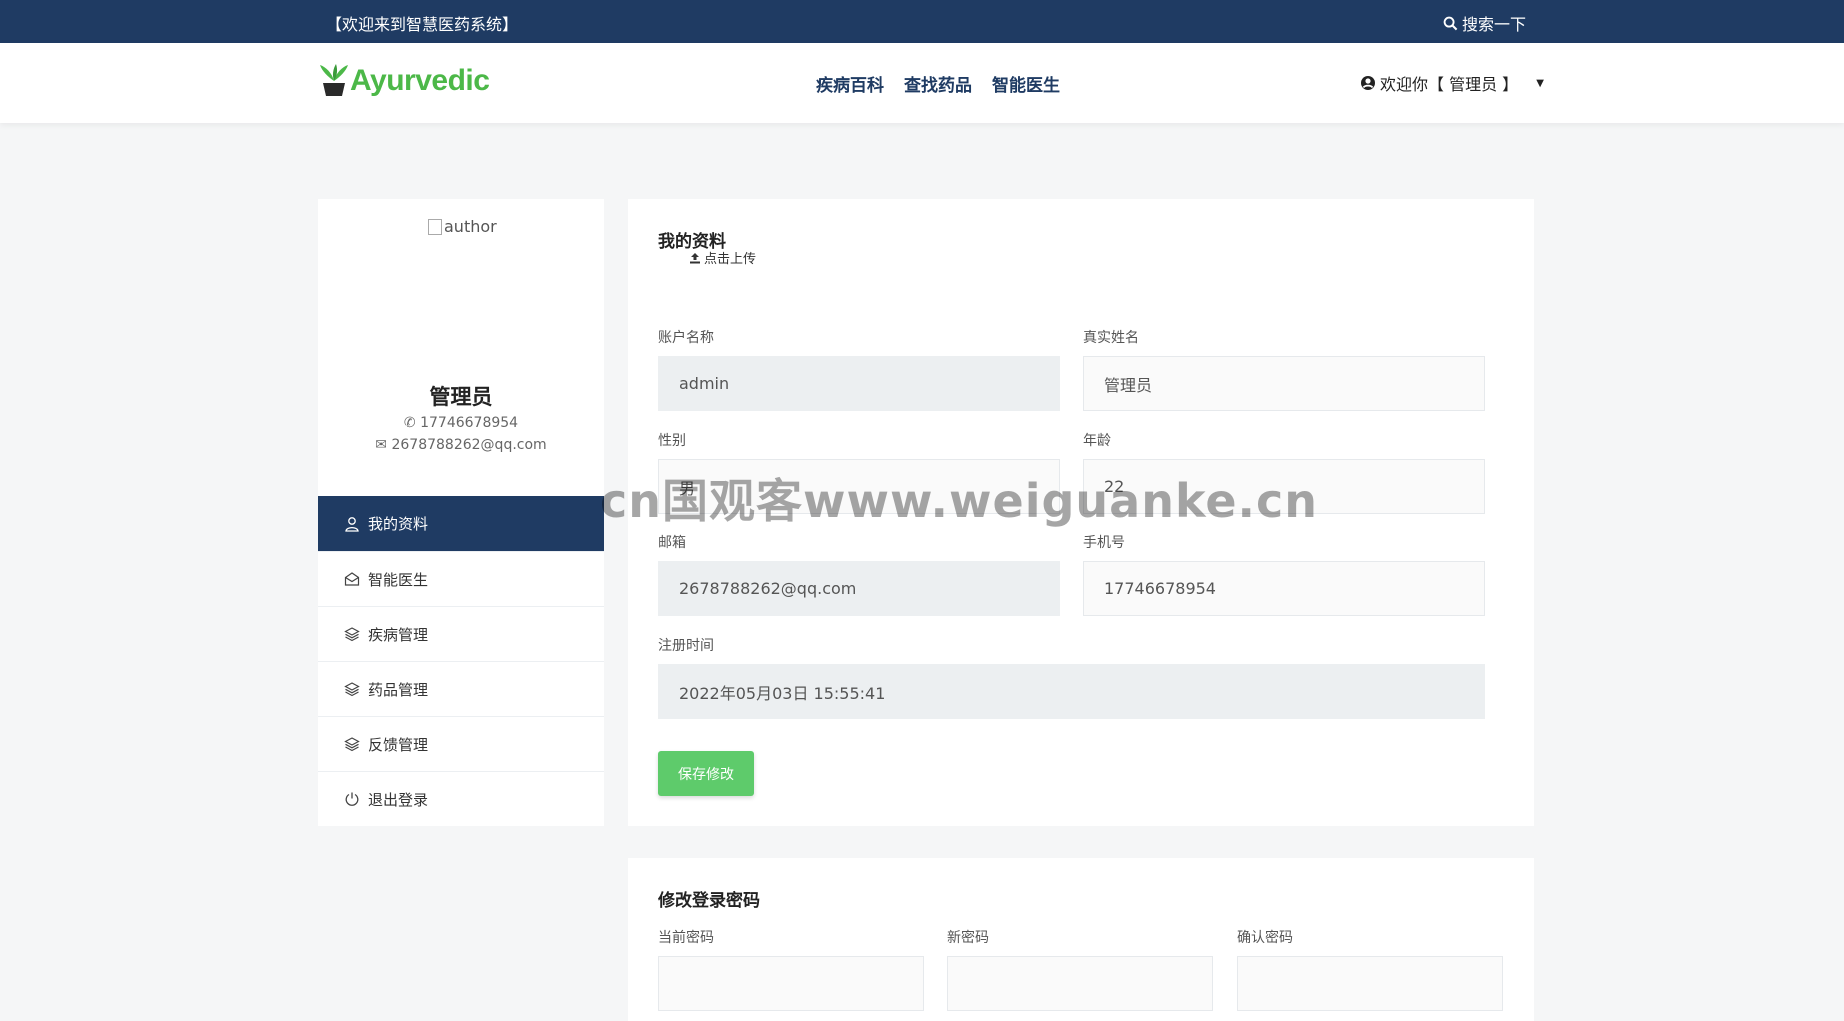 The height and width of the screenshot is (1021, 1844). What do you see at coordinates (461, 578) in the screenshot?
I see `sidebar-item-smart-doctor: 智能医生` at bounding box center [461, 578].